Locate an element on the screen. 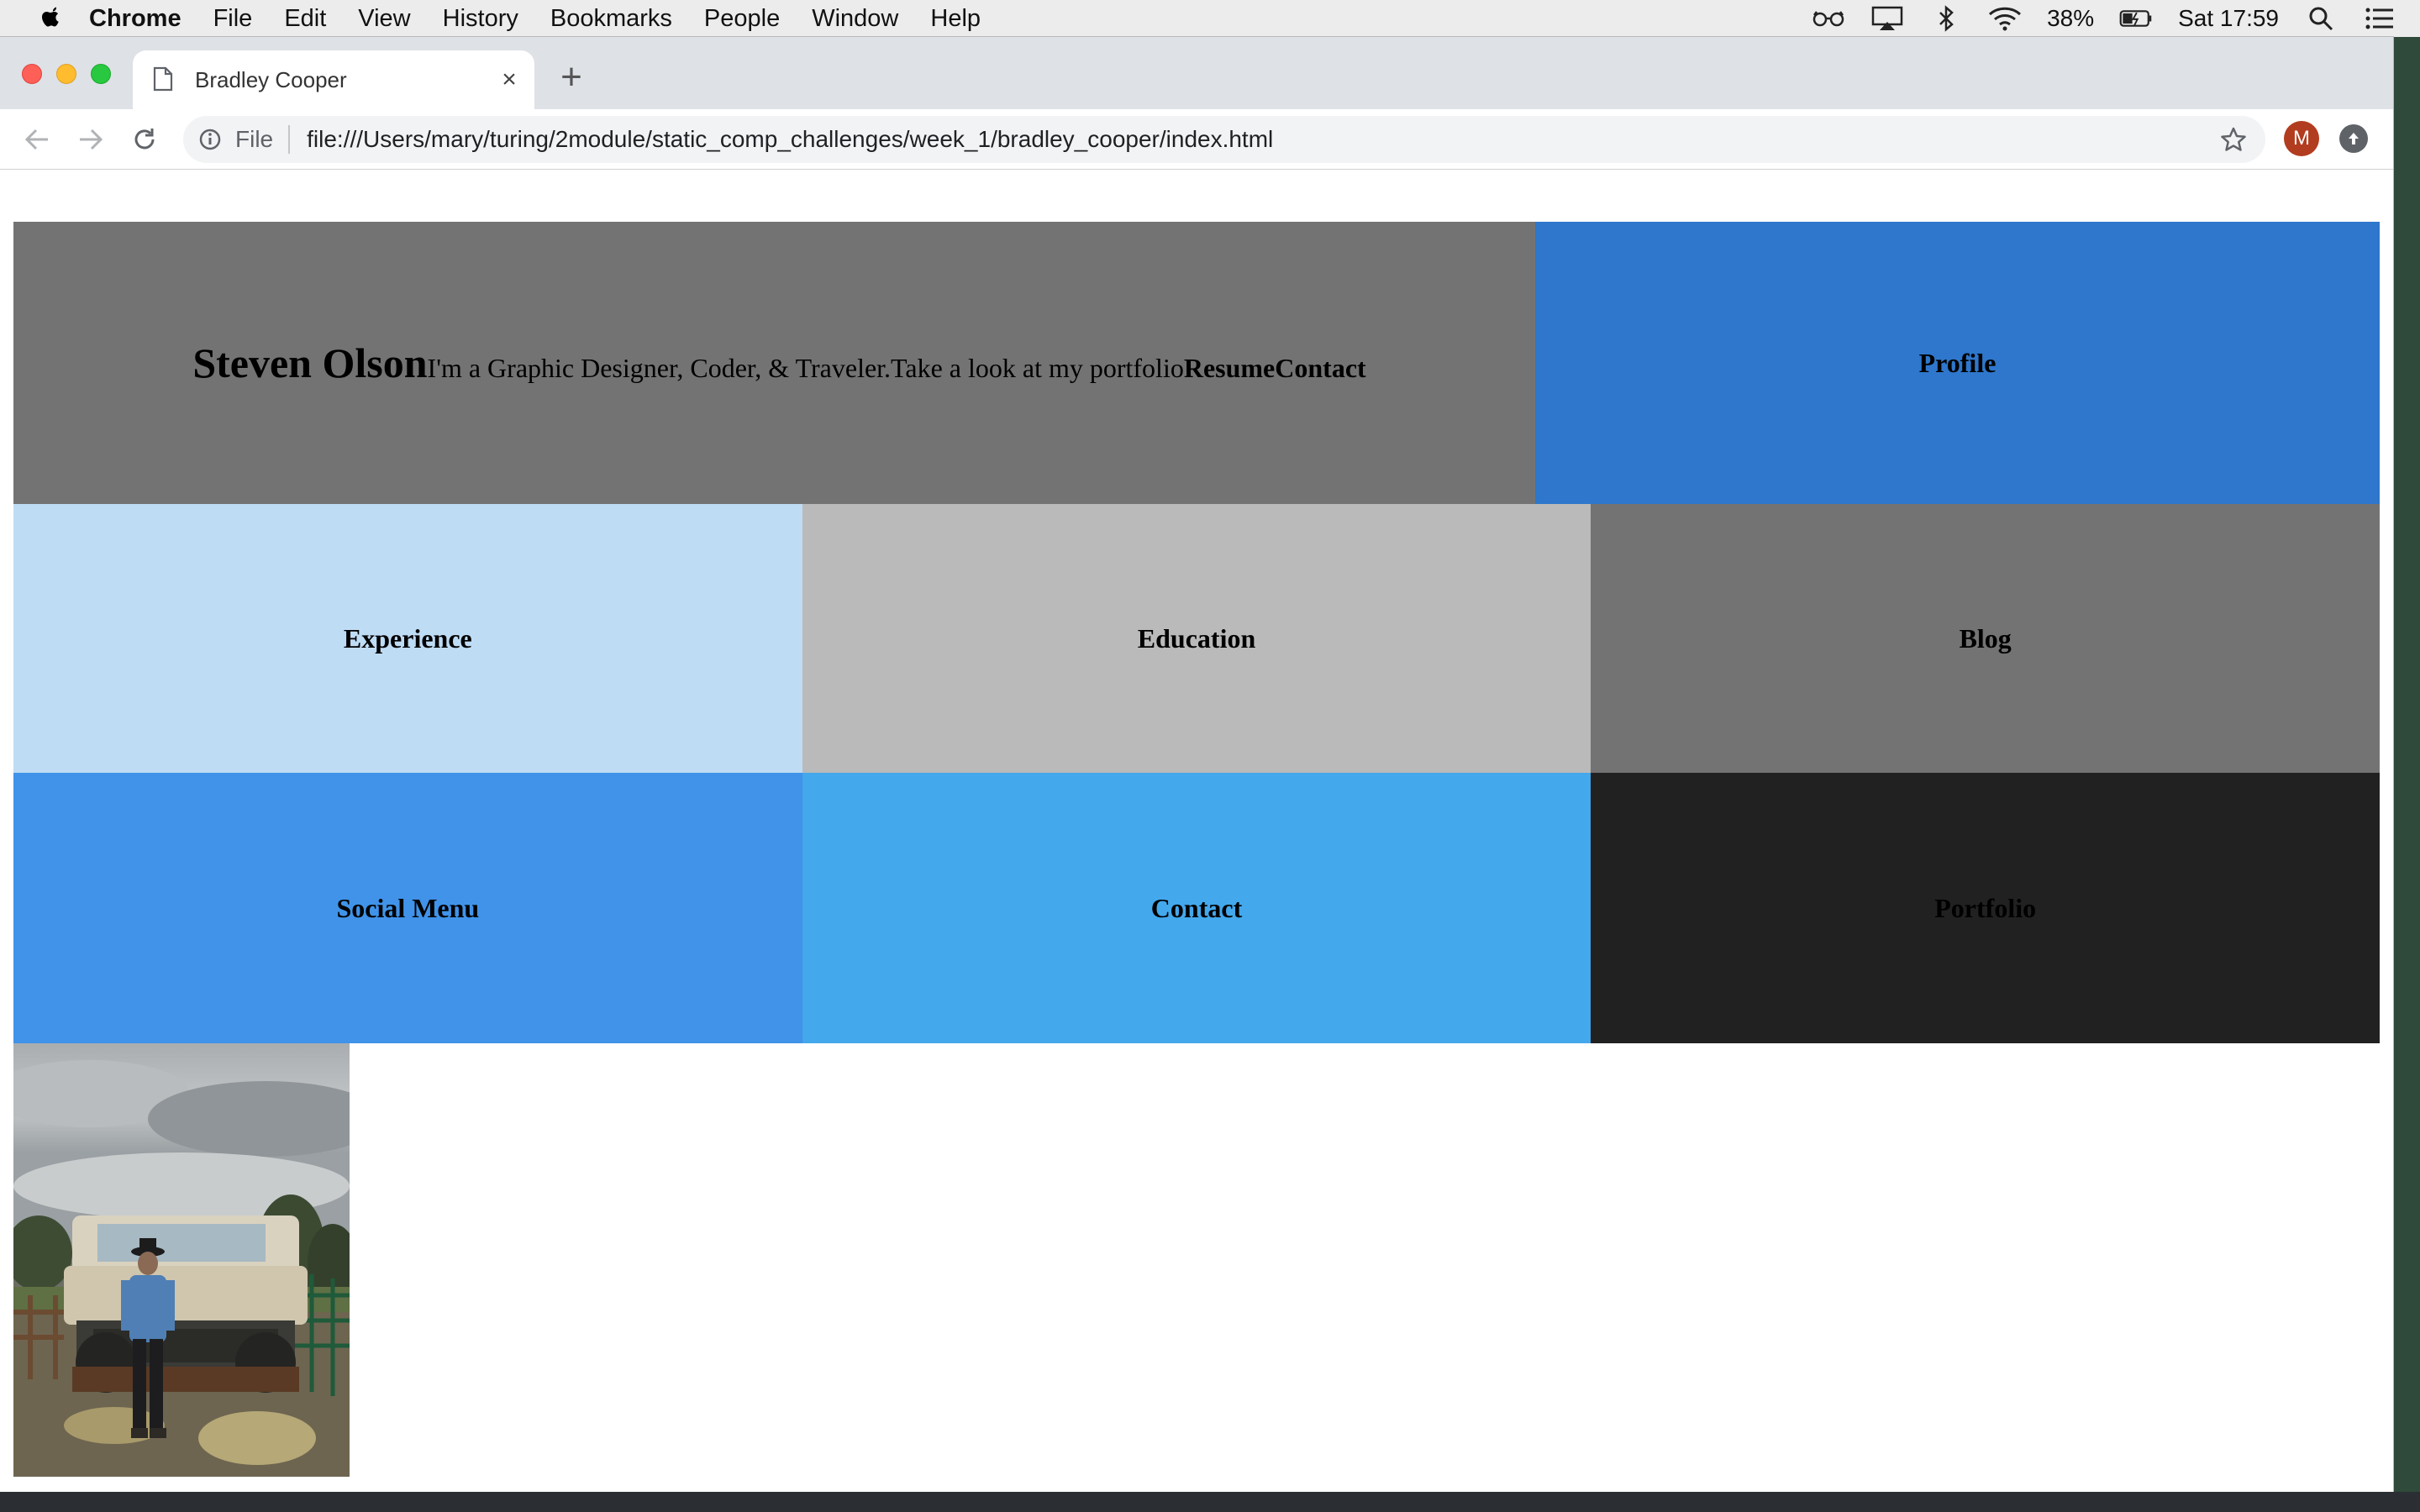 The height and width of the screenshot is (1512, 2420). menu-bar-status-area: 38% Sat 17:59 is located at coordinates (2104, 18).